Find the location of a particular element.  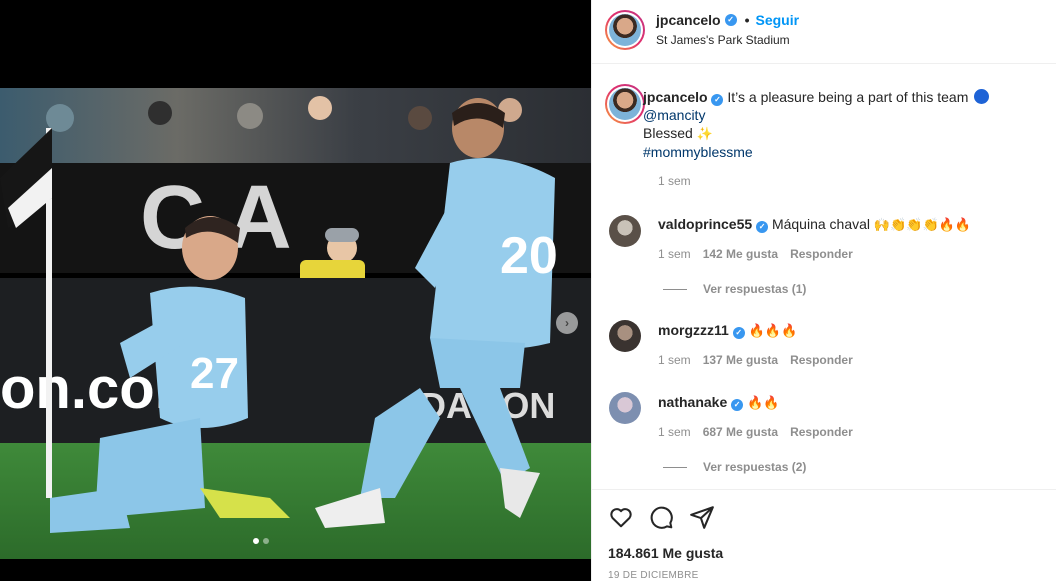

author-row: jpcancelo ✓ • Seguir is located at coordinates (727, 20).